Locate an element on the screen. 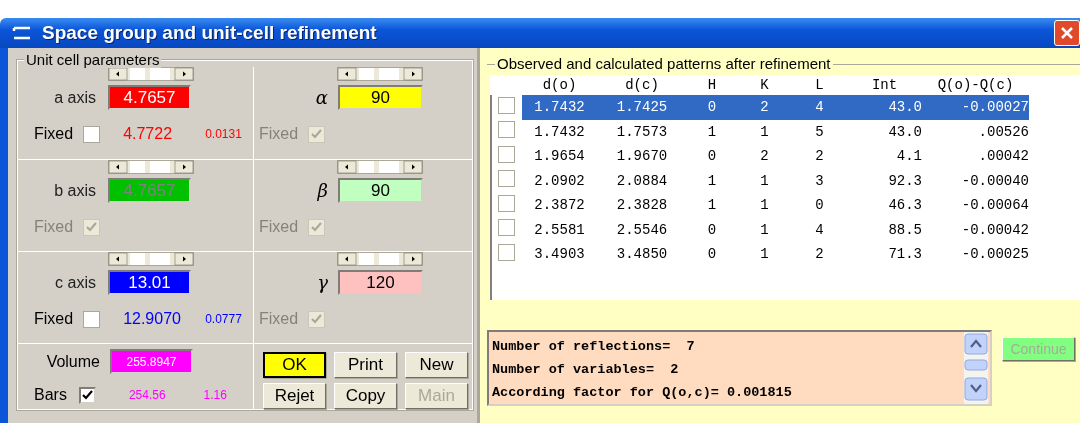 Image resolution: width=1080 pixels, height=423 pixels. table-cell-text: 1.7573 is located at coordinates (642, 131).